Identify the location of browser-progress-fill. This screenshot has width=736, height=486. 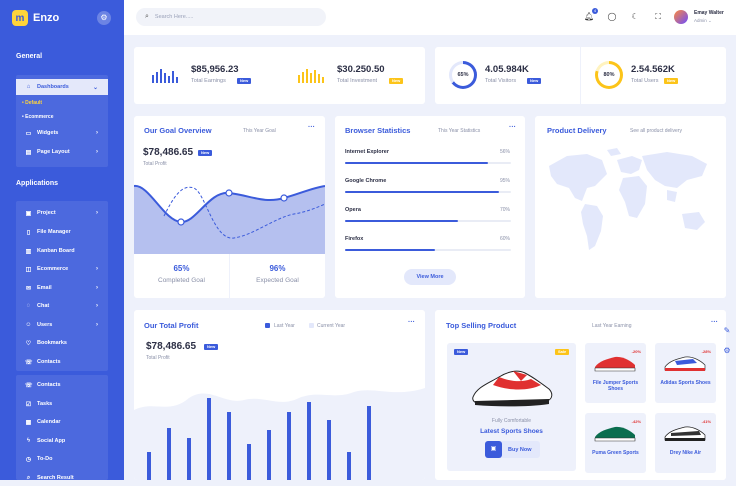
(390, 250).